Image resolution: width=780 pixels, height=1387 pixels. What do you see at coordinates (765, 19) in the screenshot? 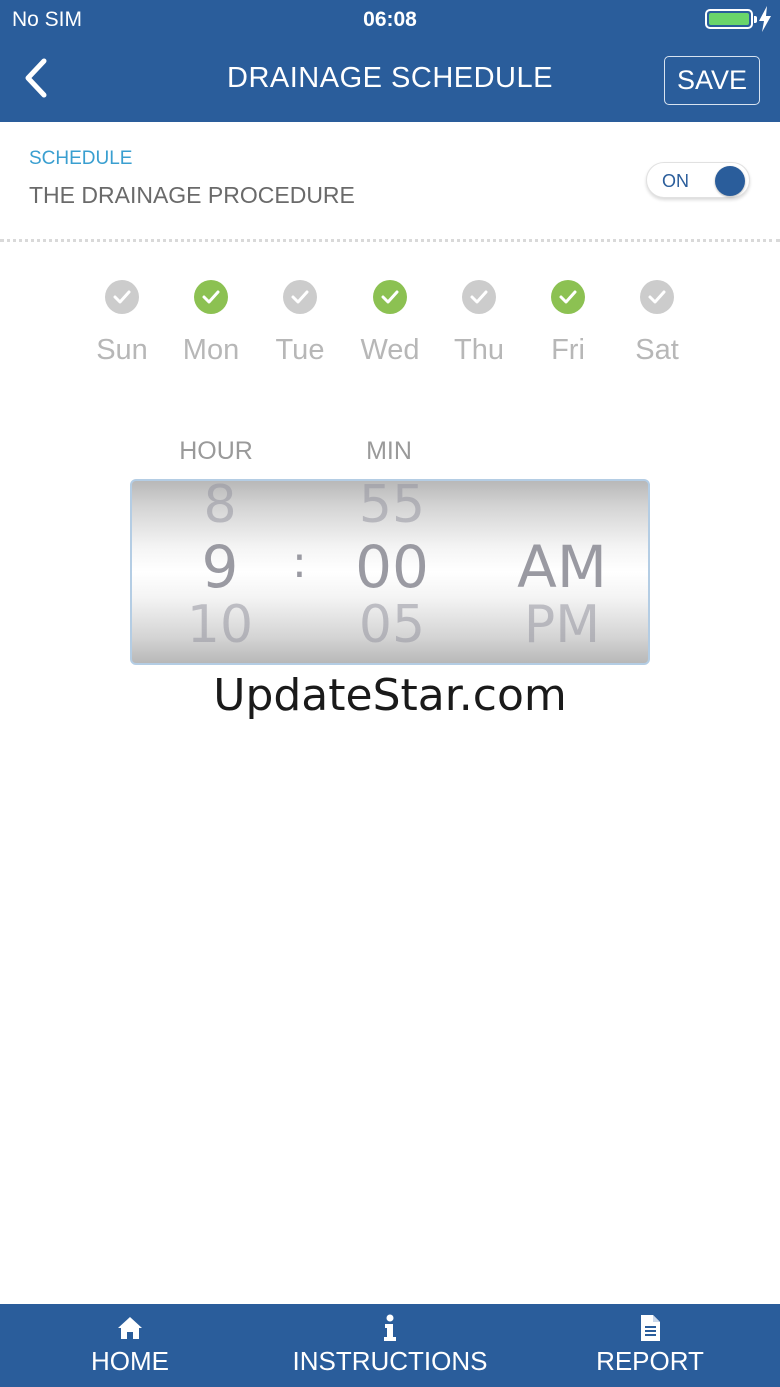
I see `bolt-icon` at bounding box center [765, 19].